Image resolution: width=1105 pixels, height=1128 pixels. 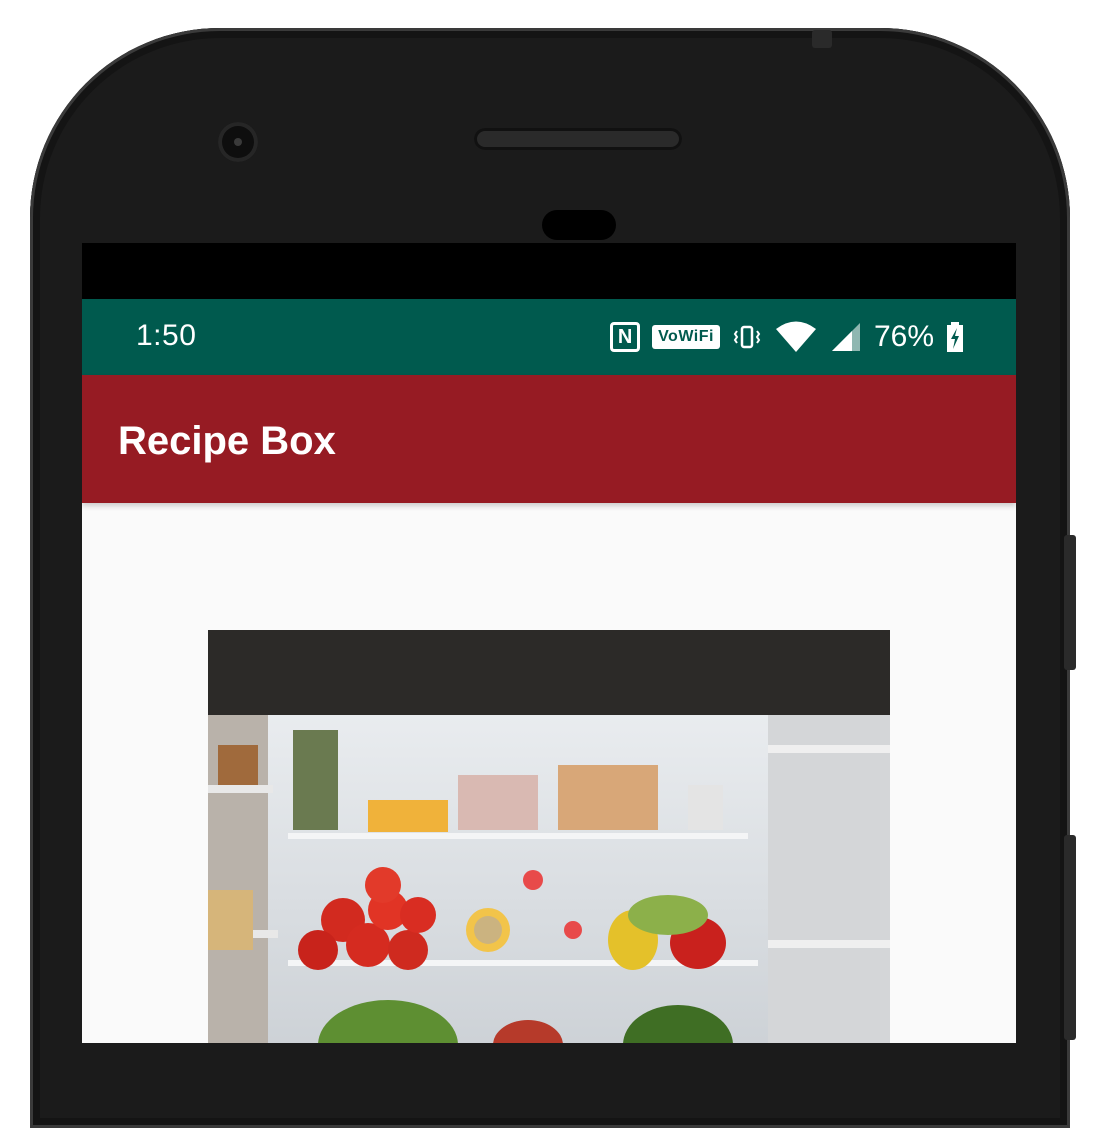 What do you see at coordinates (579, 225) in the screenshot?
I see `proximity-sensor` at bounding box center [579, 225].